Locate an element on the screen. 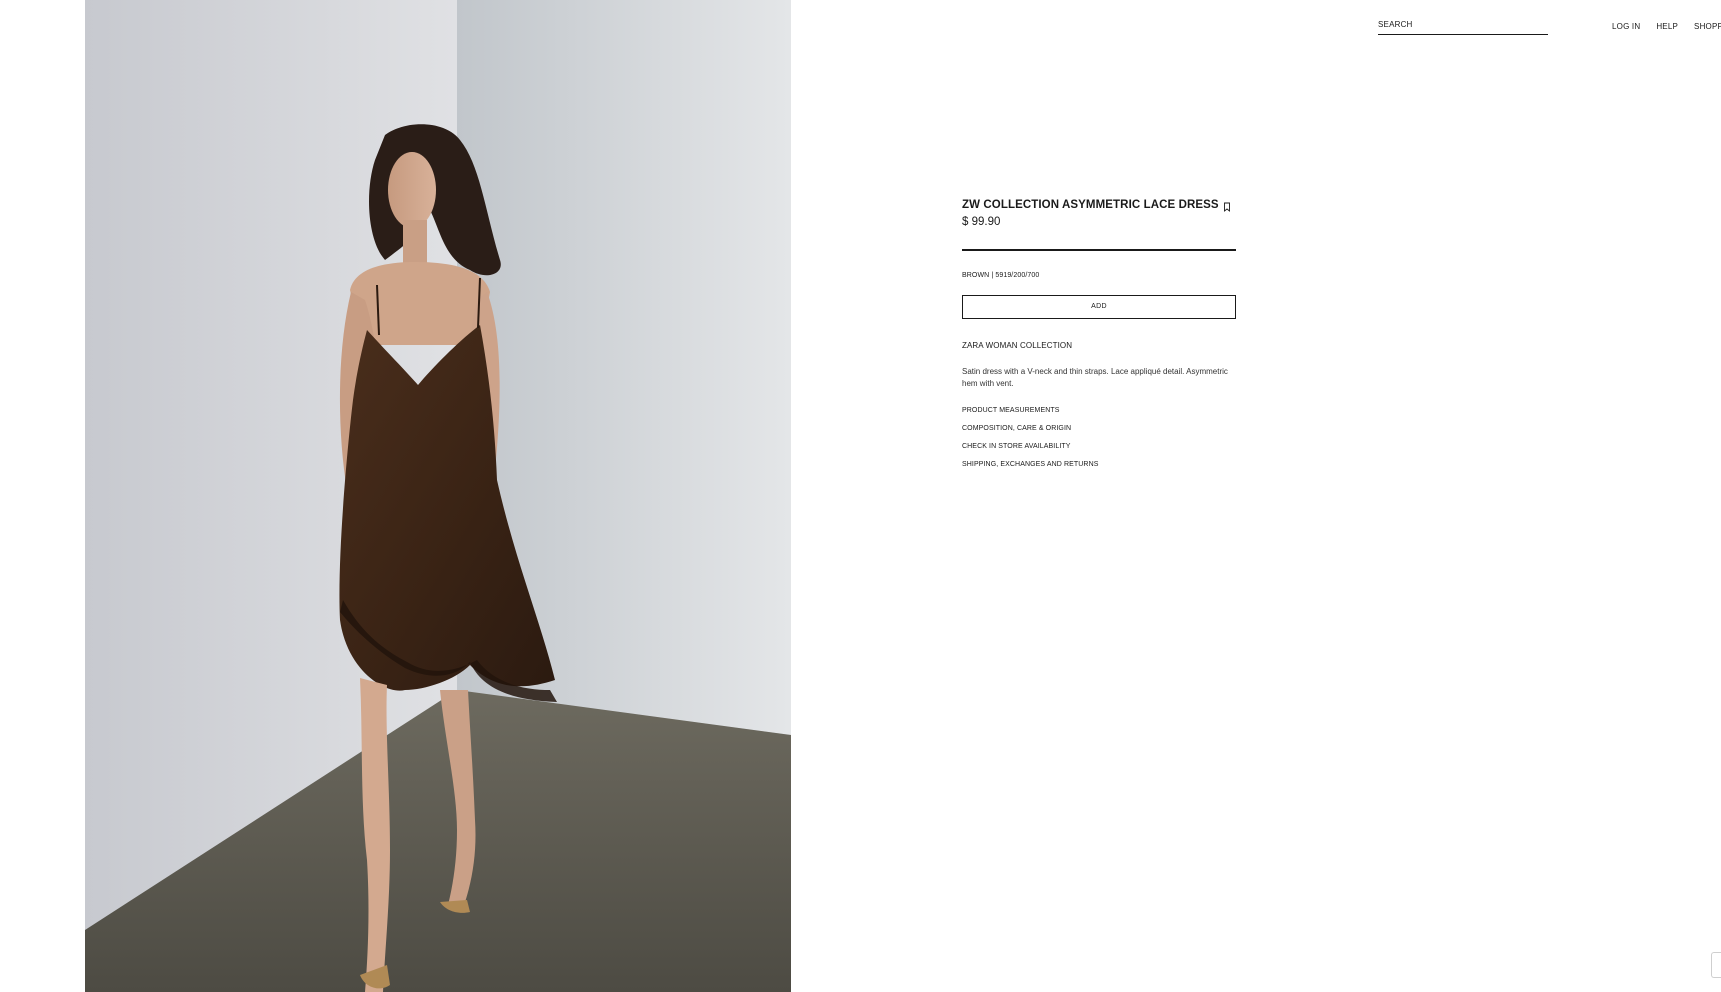 Image resolution: width=1721 pixels, height=992 pixels. search-input is located at coordinates (1463, 24).